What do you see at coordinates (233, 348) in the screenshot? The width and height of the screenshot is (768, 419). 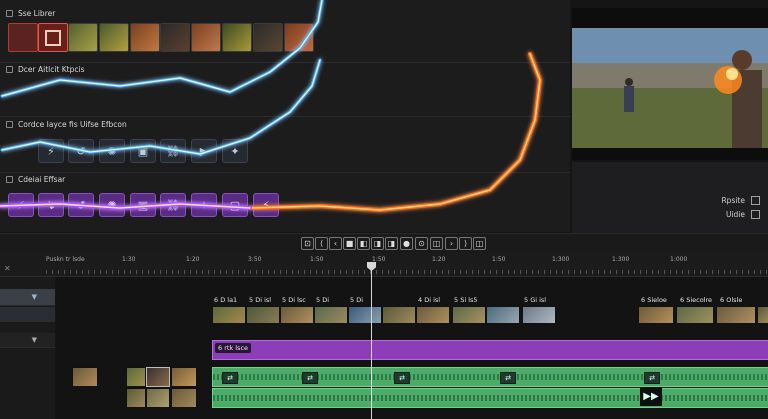 I see `effect-clip-label: 6 rtk lsce` at bounding box center [233, 348].